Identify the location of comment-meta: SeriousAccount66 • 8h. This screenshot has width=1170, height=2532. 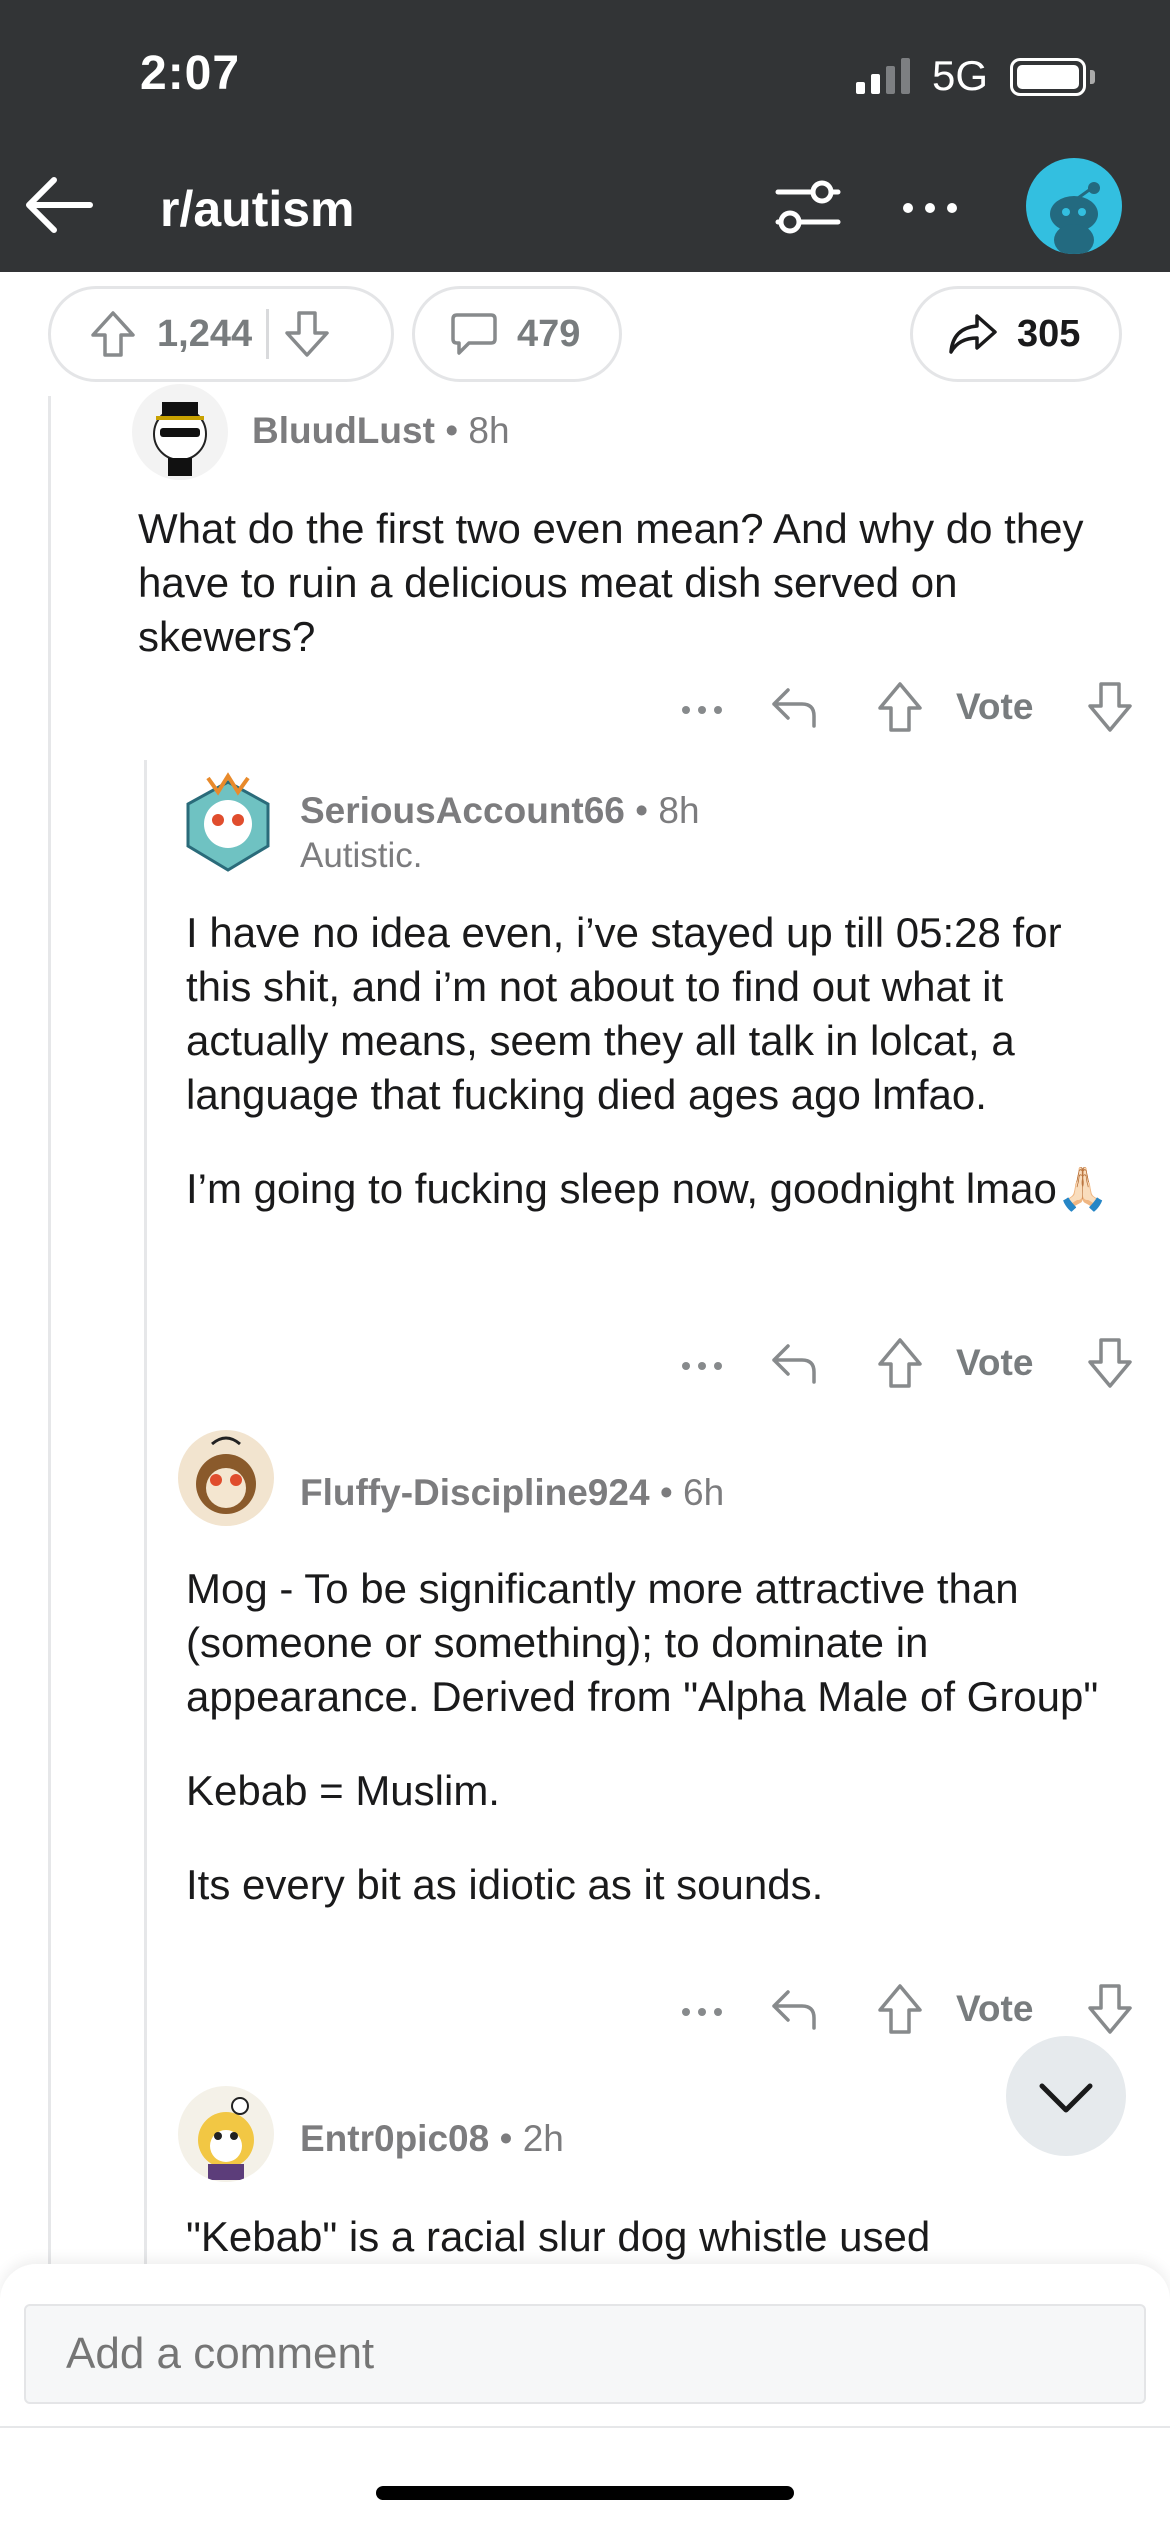
(500, 811).